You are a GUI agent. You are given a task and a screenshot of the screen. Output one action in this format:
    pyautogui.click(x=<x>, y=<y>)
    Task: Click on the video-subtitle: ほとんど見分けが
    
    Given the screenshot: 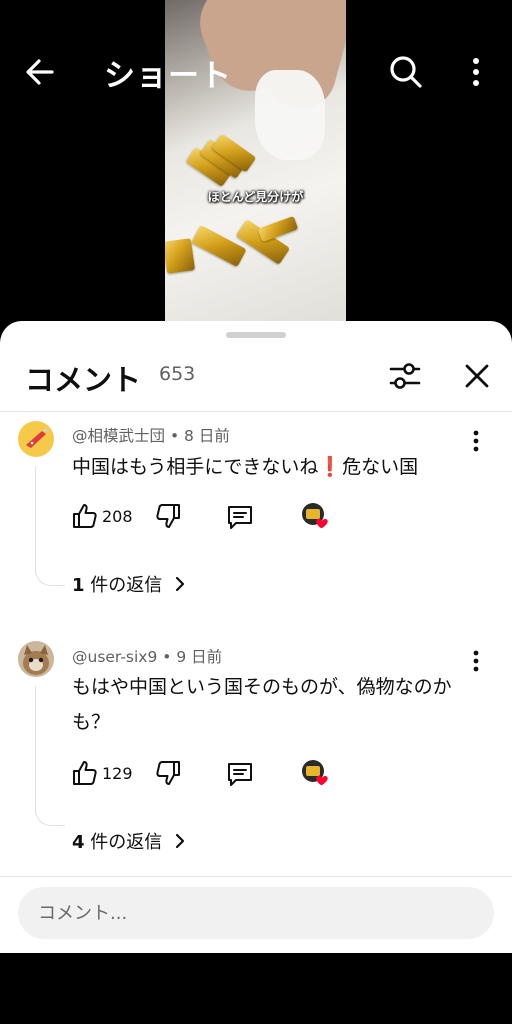 What is the action you would take?
    pyautogui.click(x=255, y=197)
    